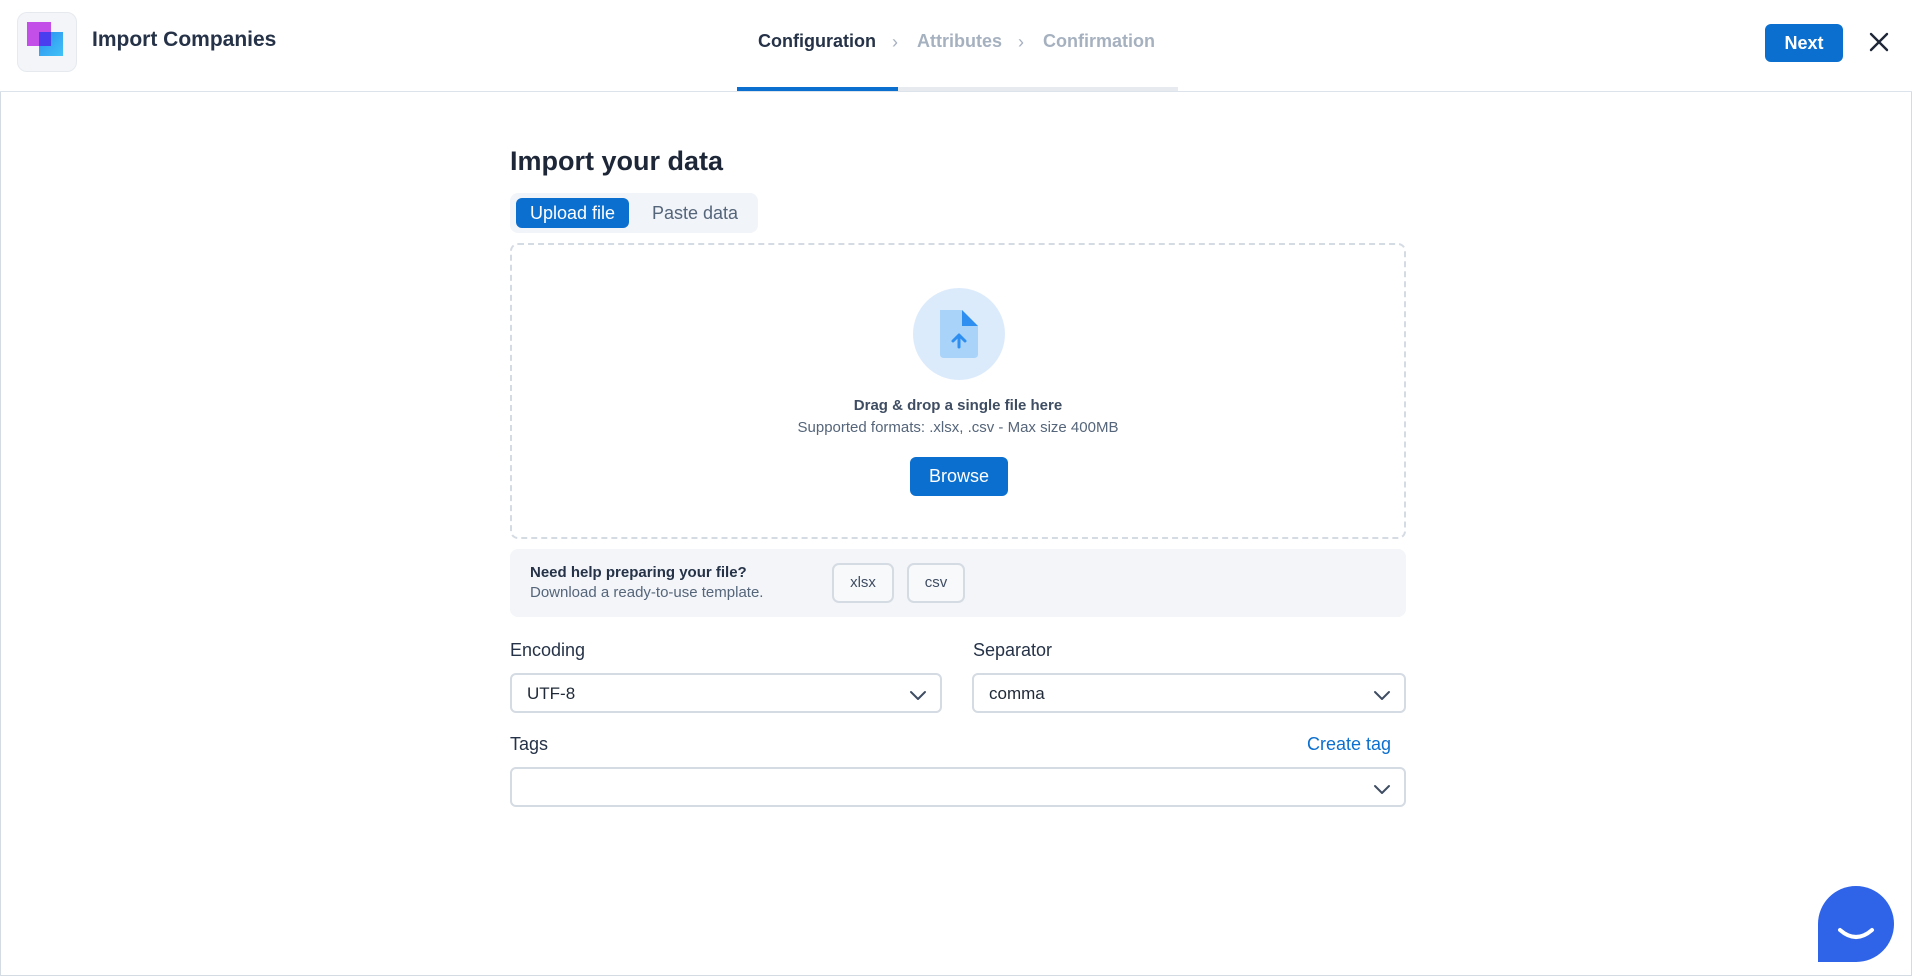 The height and width of the screenshot is (976, 1912). What do you see at coordinates (695, 213) in the screenshot?
I see `tab-paste-data: Paste data` at bounding box center [695, 213].